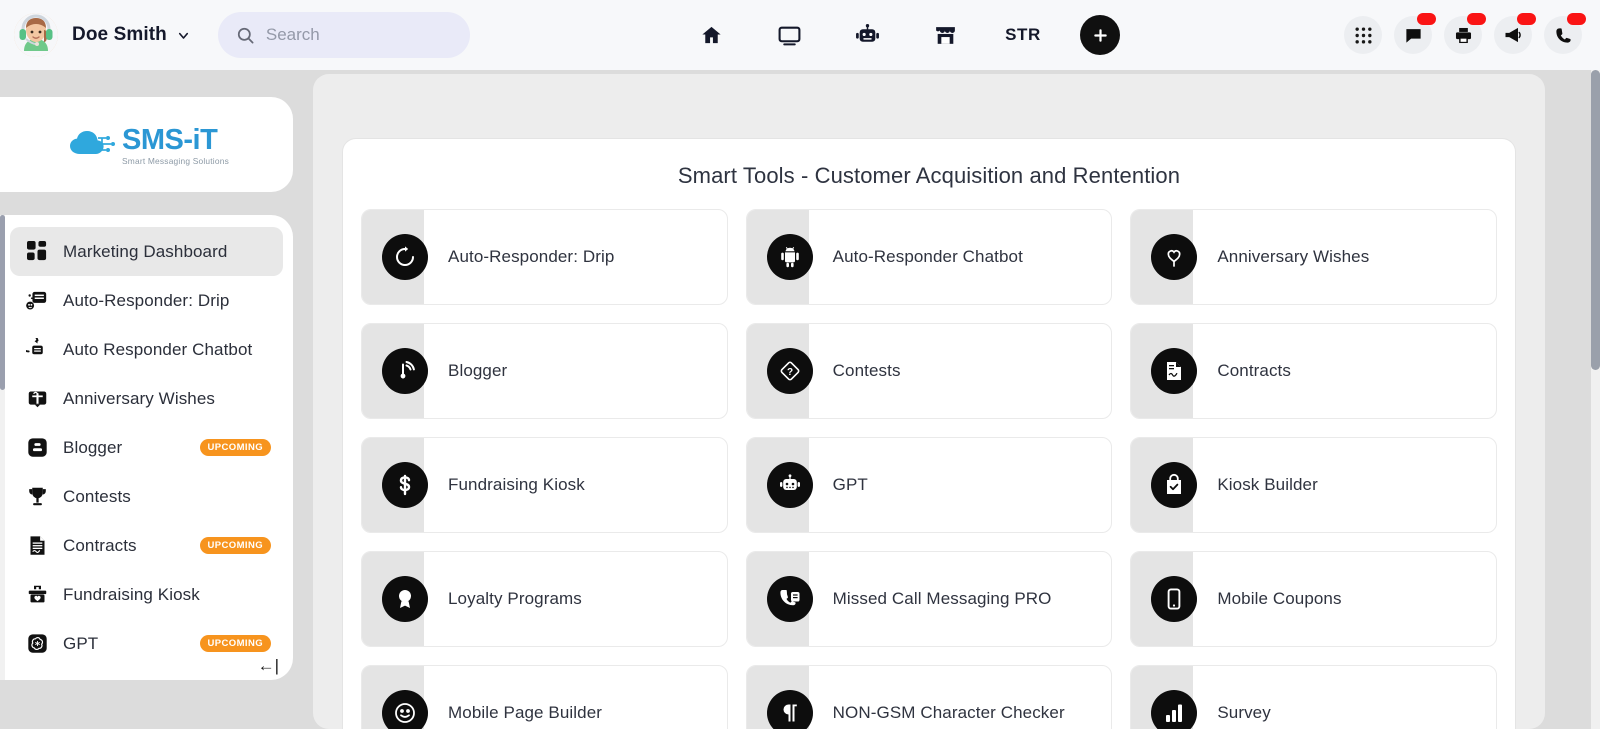  I want to click on sidebar-item-gpt: GPT UPCOMING, so click(146, 643).